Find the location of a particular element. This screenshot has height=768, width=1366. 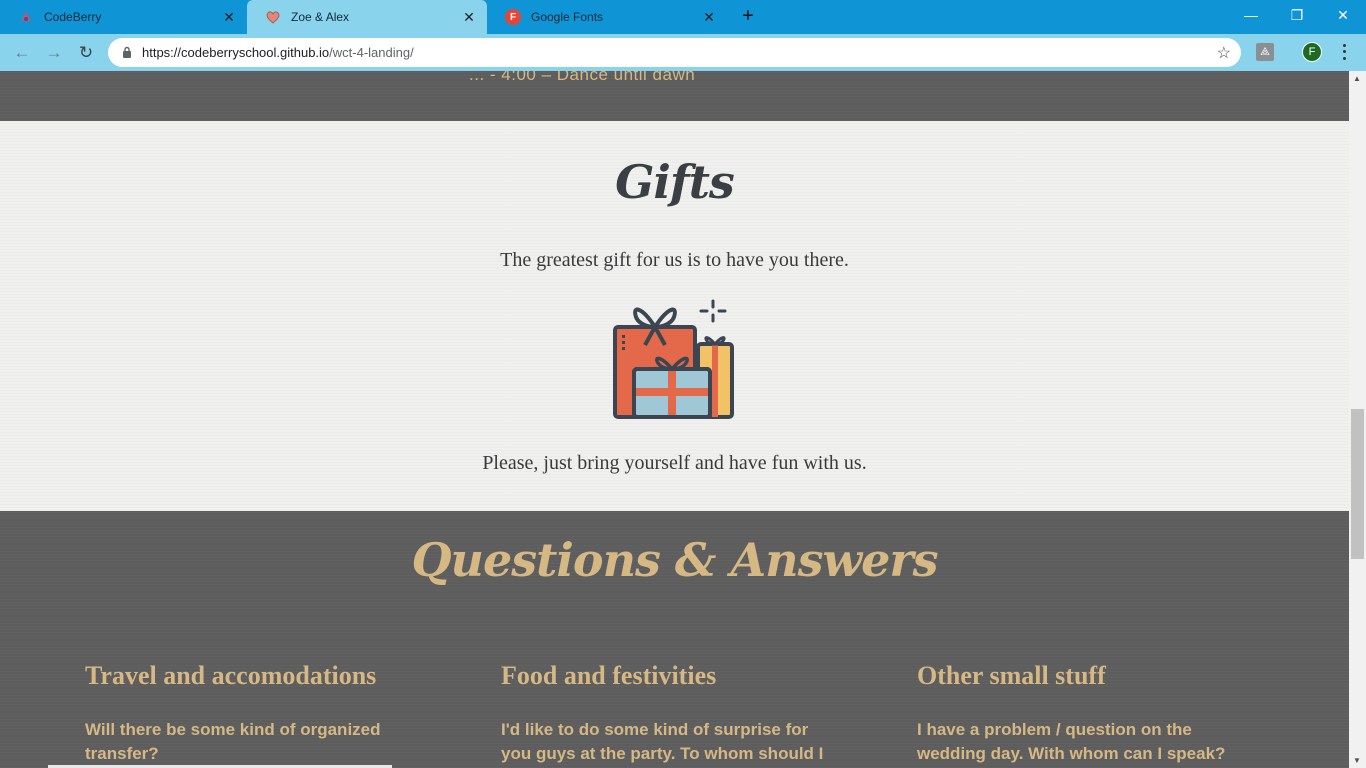

qa-column-title: Food and festivities is located at coordinates (609, 675).